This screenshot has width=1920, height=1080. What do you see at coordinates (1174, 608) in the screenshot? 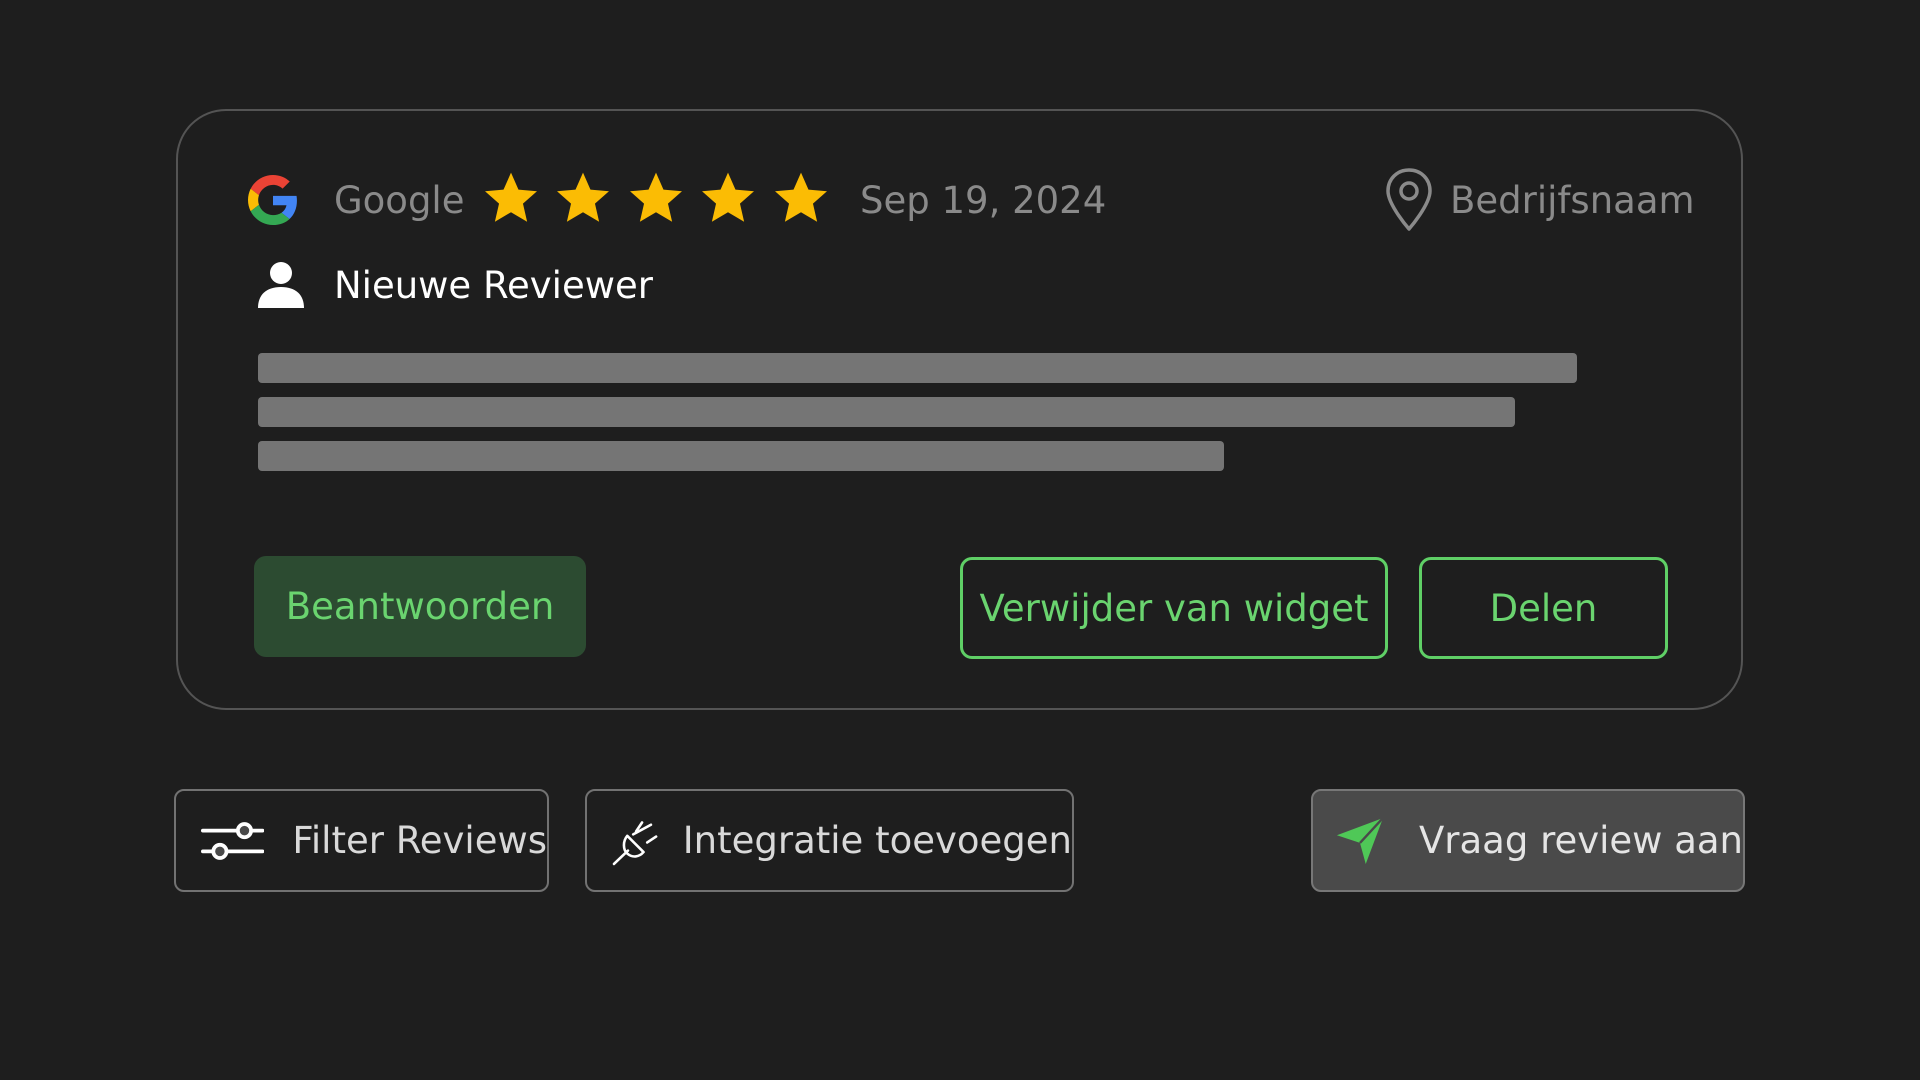
I see `remove-from-widget-button: Verwijder van widget` at bounding box center [1174, 608].